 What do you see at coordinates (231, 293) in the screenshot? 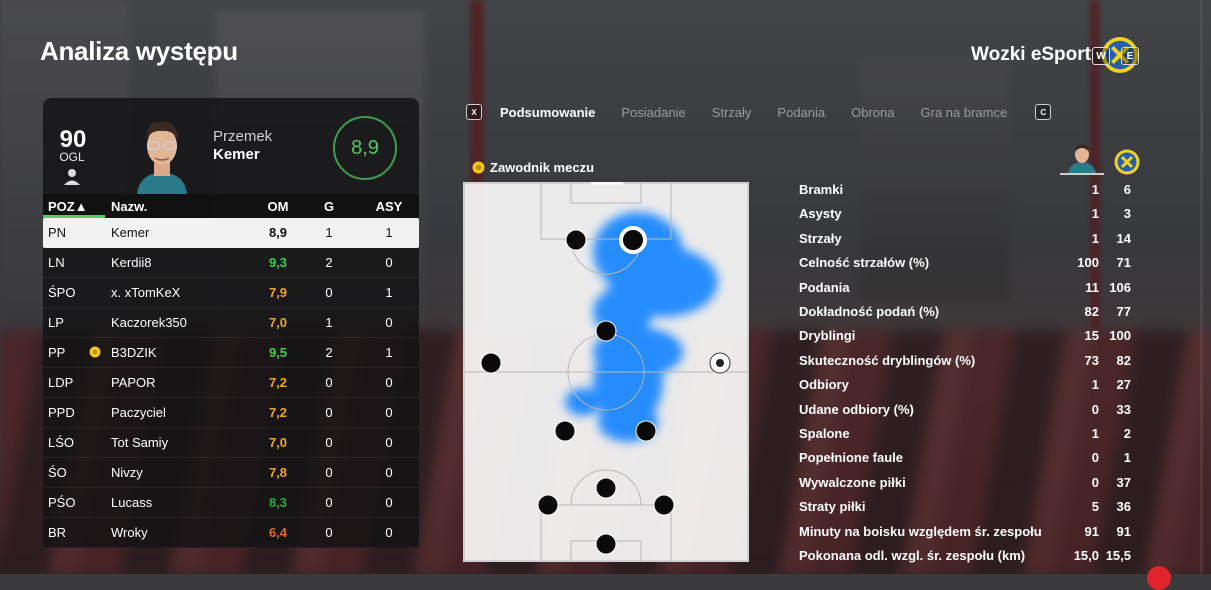
I see `table-row: ŚPO x. xTomKeX 7,9 0 1` at bounding box center [231, 293].